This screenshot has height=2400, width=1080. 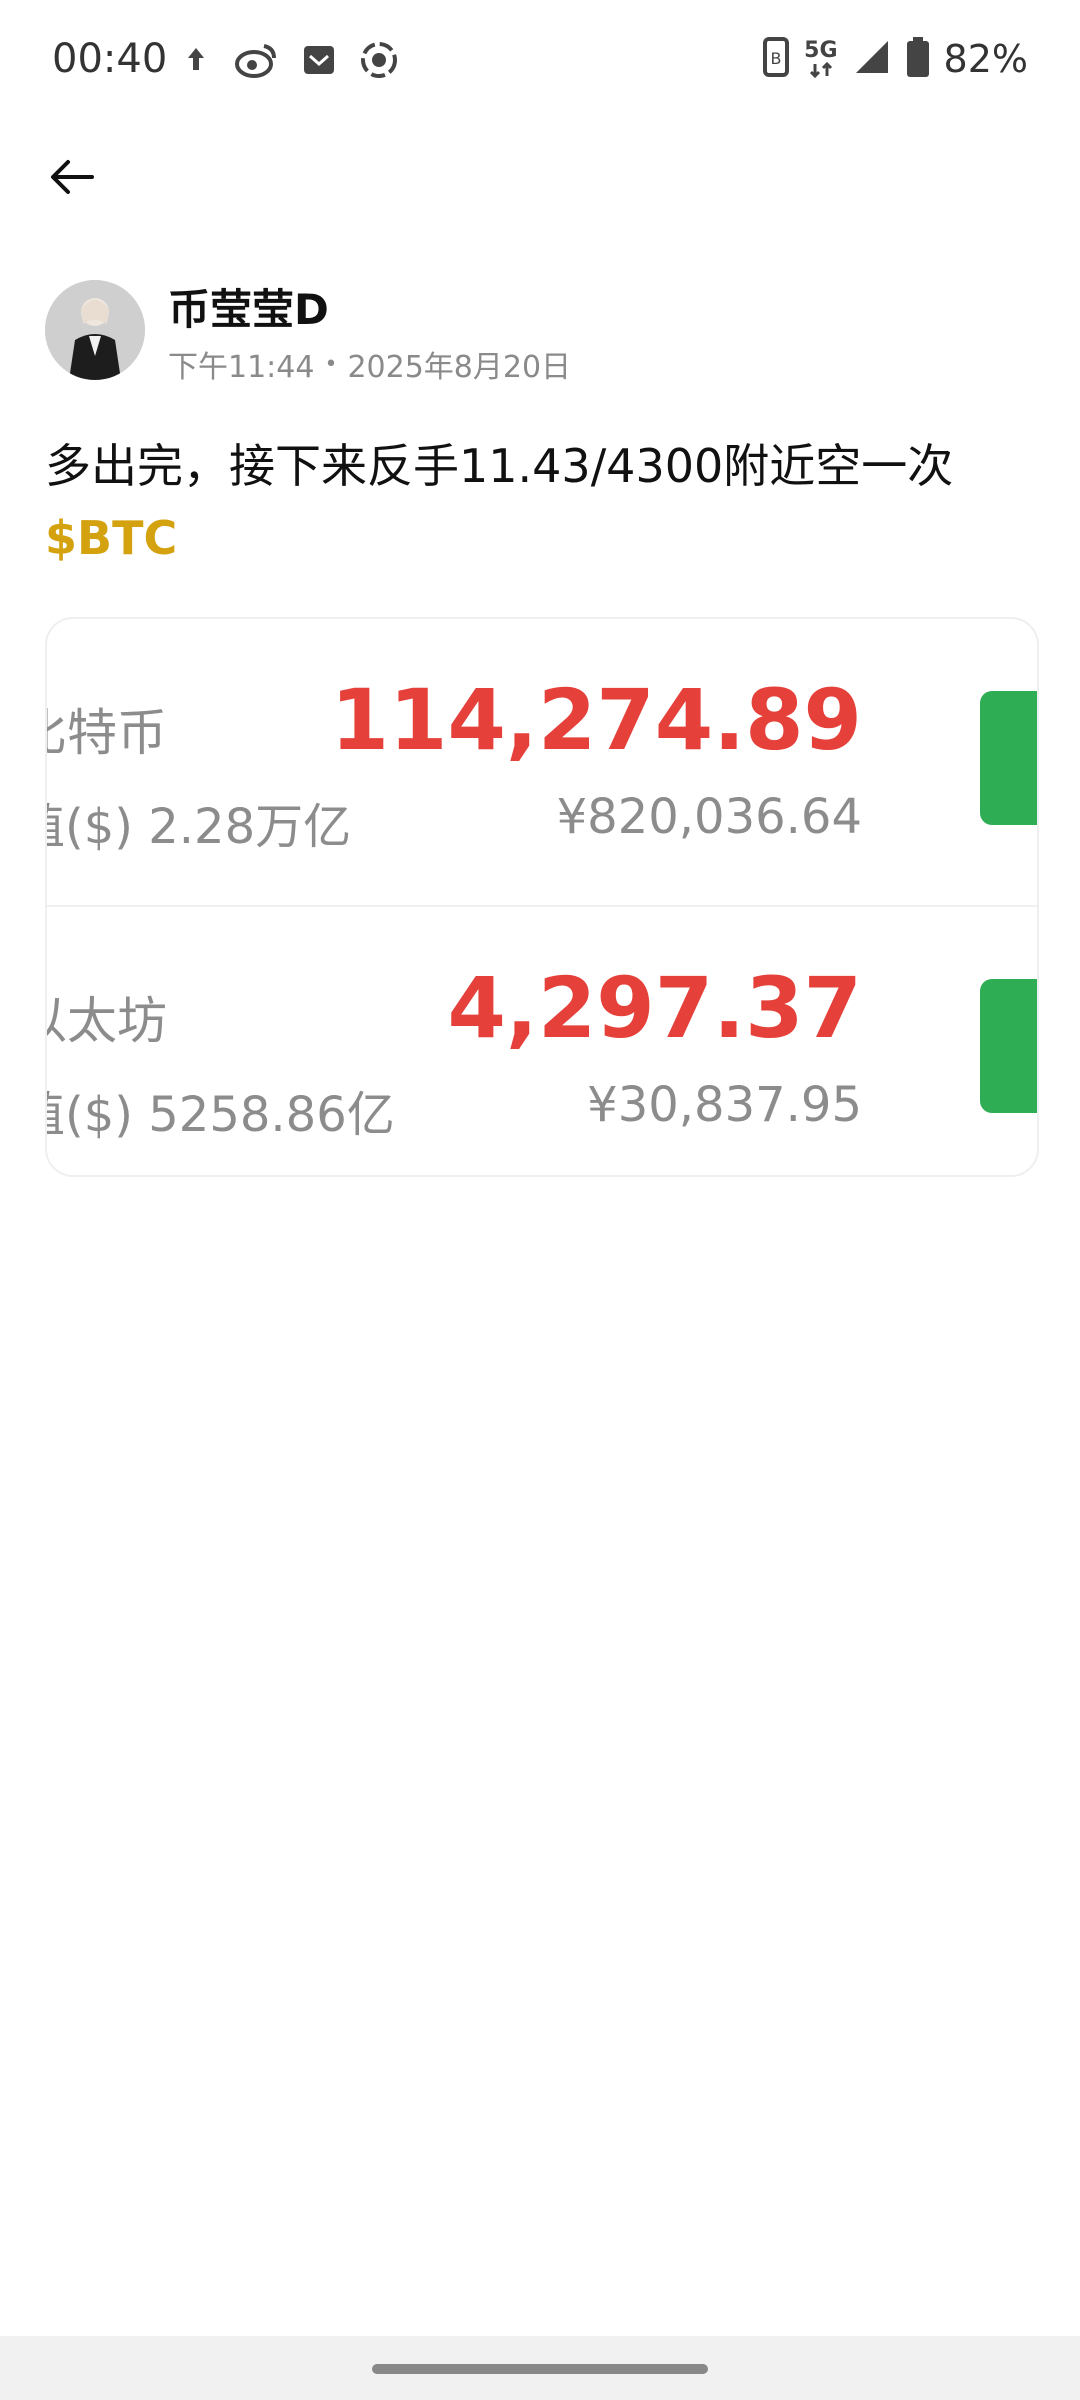 What do you see at coordinates (821, 59) in the screenshot?
I see `5g-icon: 5G` at bounding box center [821, 59].